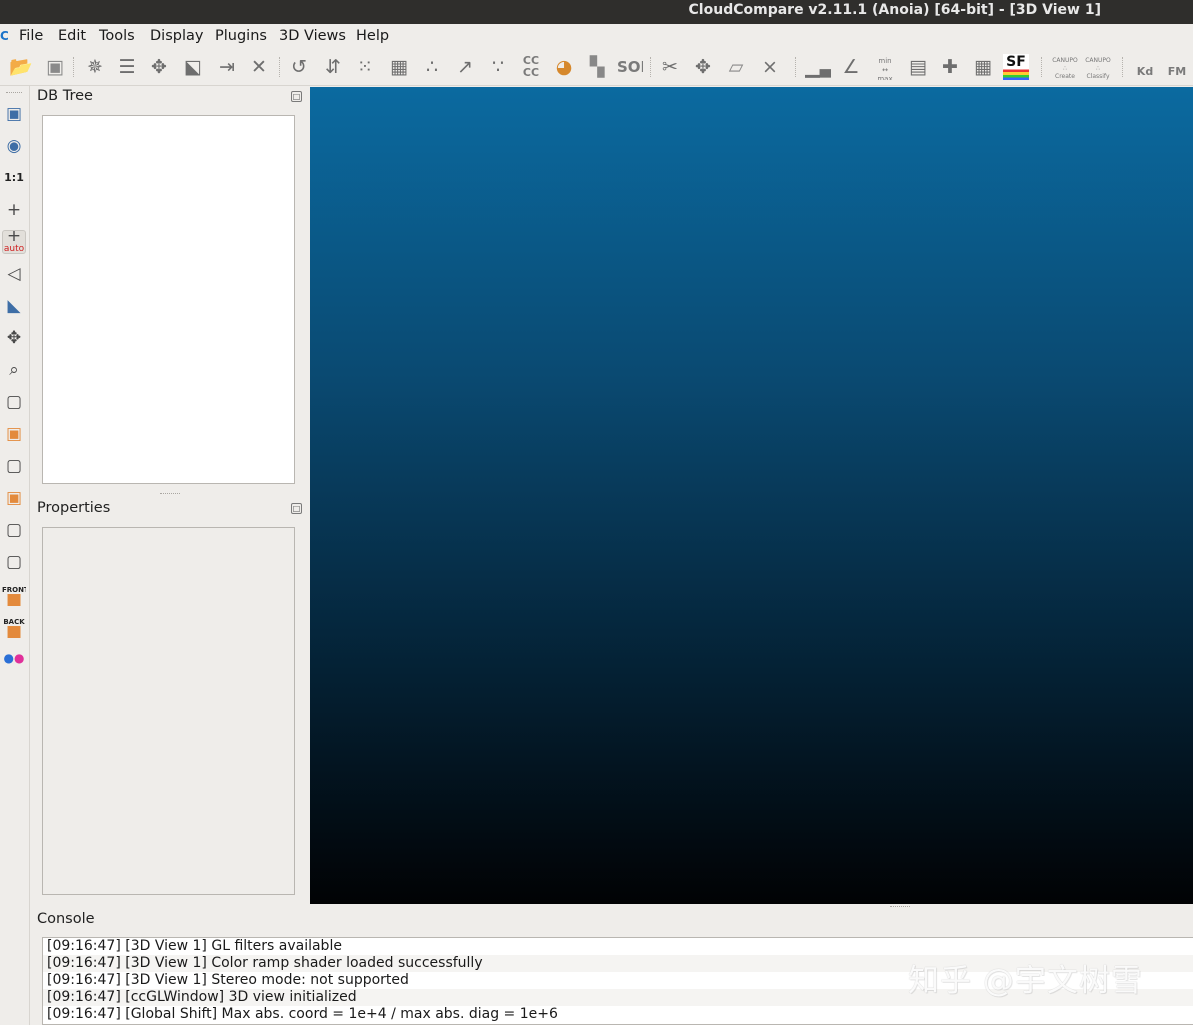 Image resolution: width=1193 pixels, height=1025 pixels. I want to click on back-view-icon: BACK ■, so click(14, 626).